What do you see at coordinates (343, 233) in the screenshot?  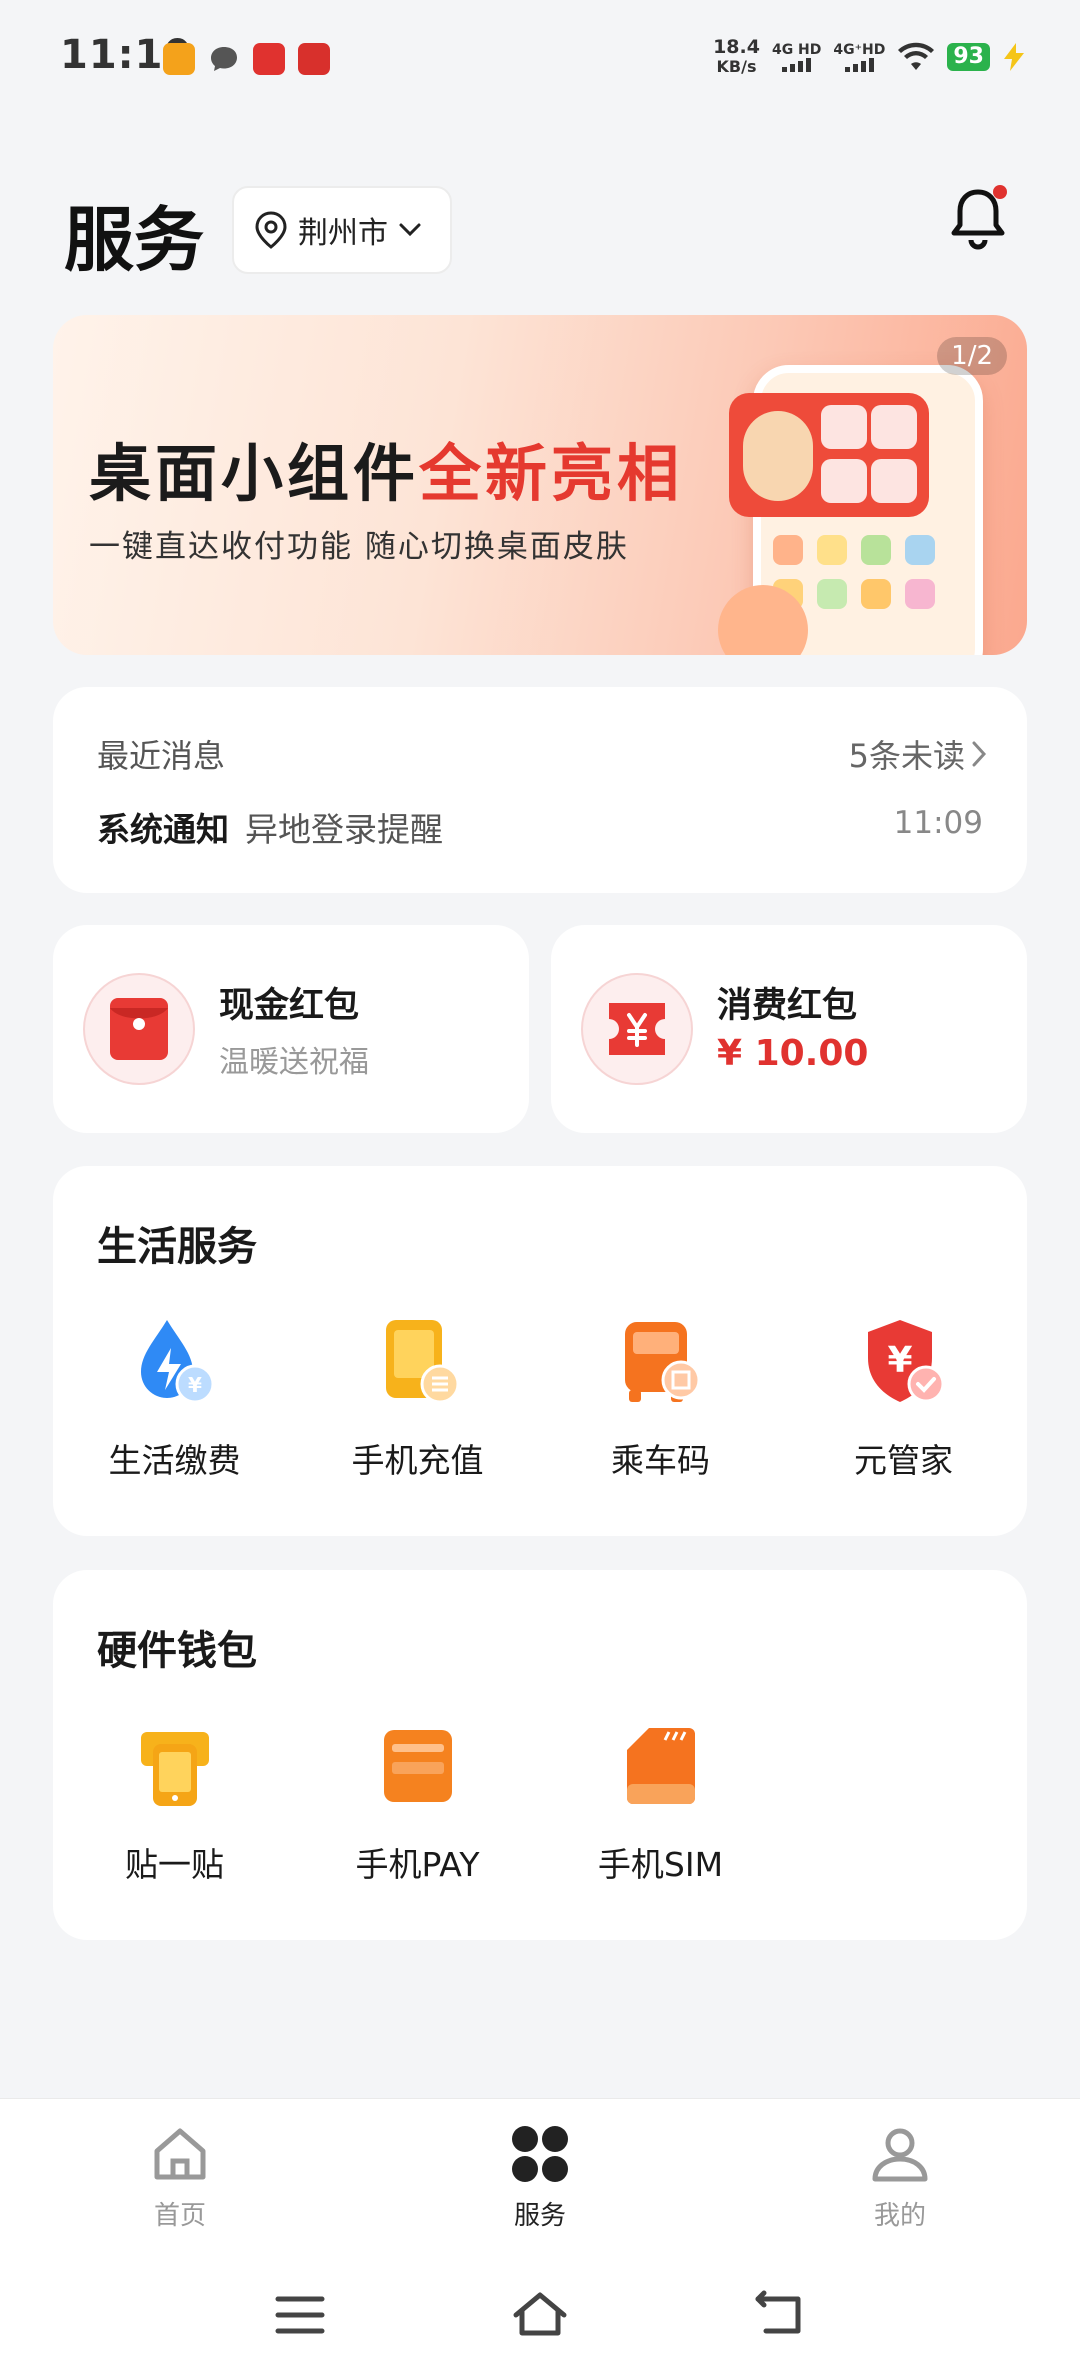 I see `city-name: 荆州市` at bounding box center [343, 233].